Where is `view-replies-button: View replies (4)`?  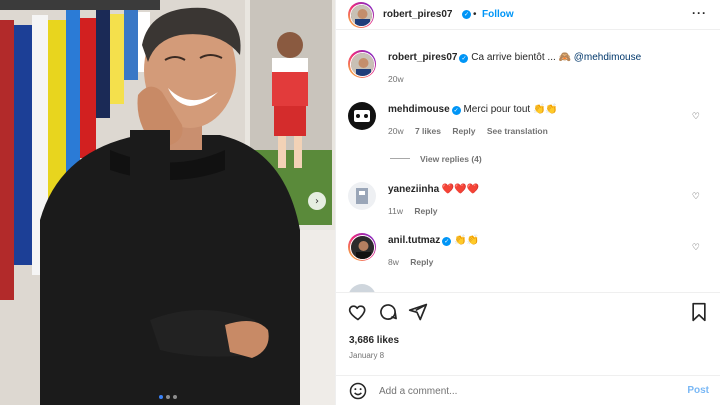
view-replies-button: View replies (4) is located at coordinates (436, 159).